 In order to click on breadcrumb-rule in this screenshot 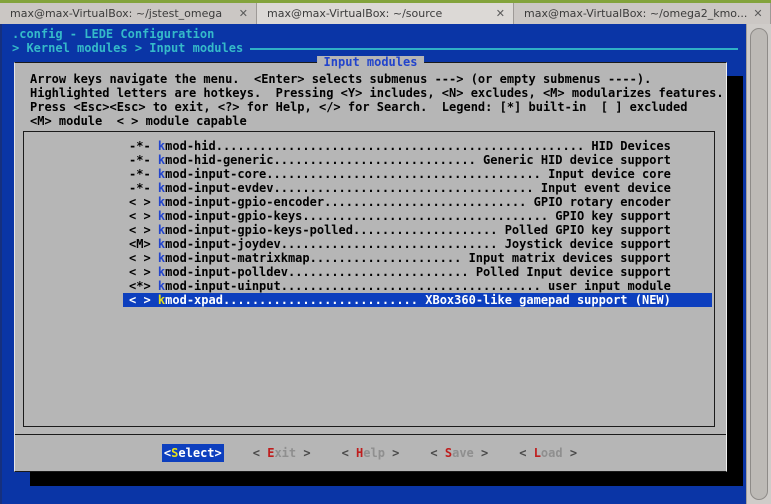, I will do `click(494, 48)`.